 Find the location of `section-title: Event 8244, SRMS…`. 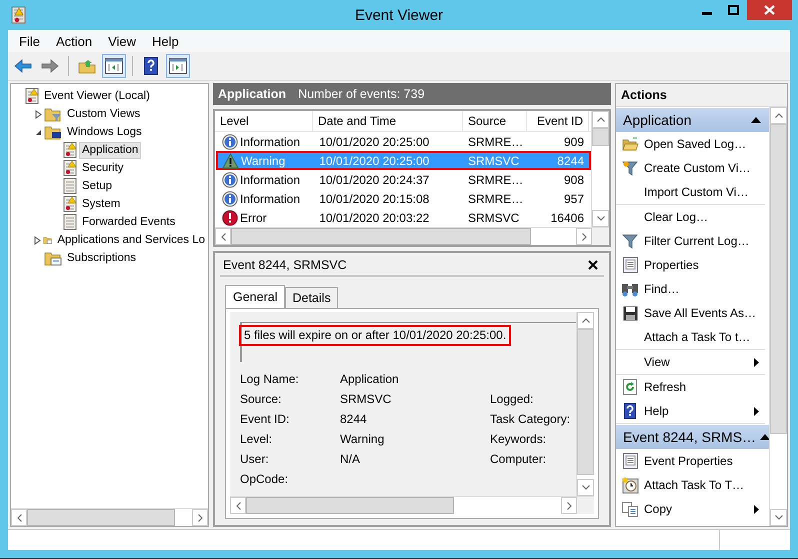

section-title: Event 8244, SRMS… is located at coordinates (689, 437).